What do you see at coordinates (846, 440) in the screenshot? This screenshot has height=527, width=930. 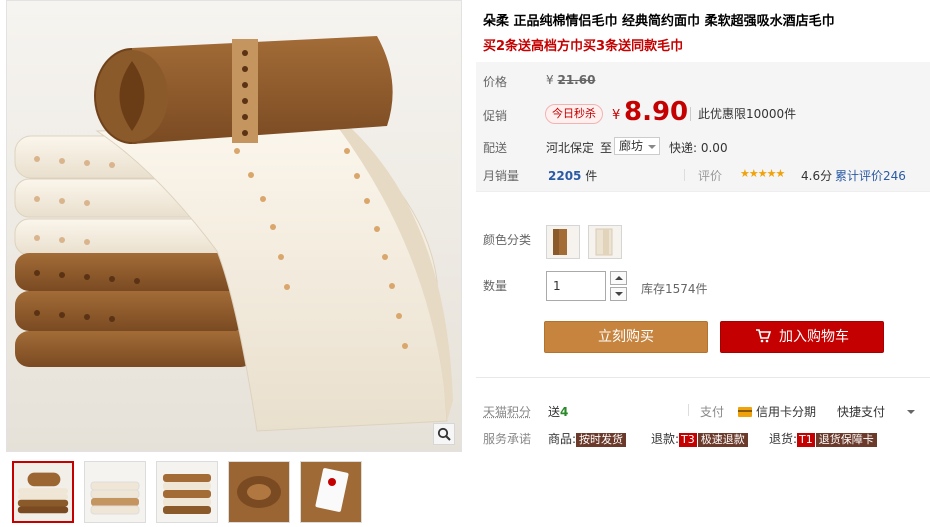 I see `return-guarantee-badge: 退货保障卡` at bounding box center [846, 440].